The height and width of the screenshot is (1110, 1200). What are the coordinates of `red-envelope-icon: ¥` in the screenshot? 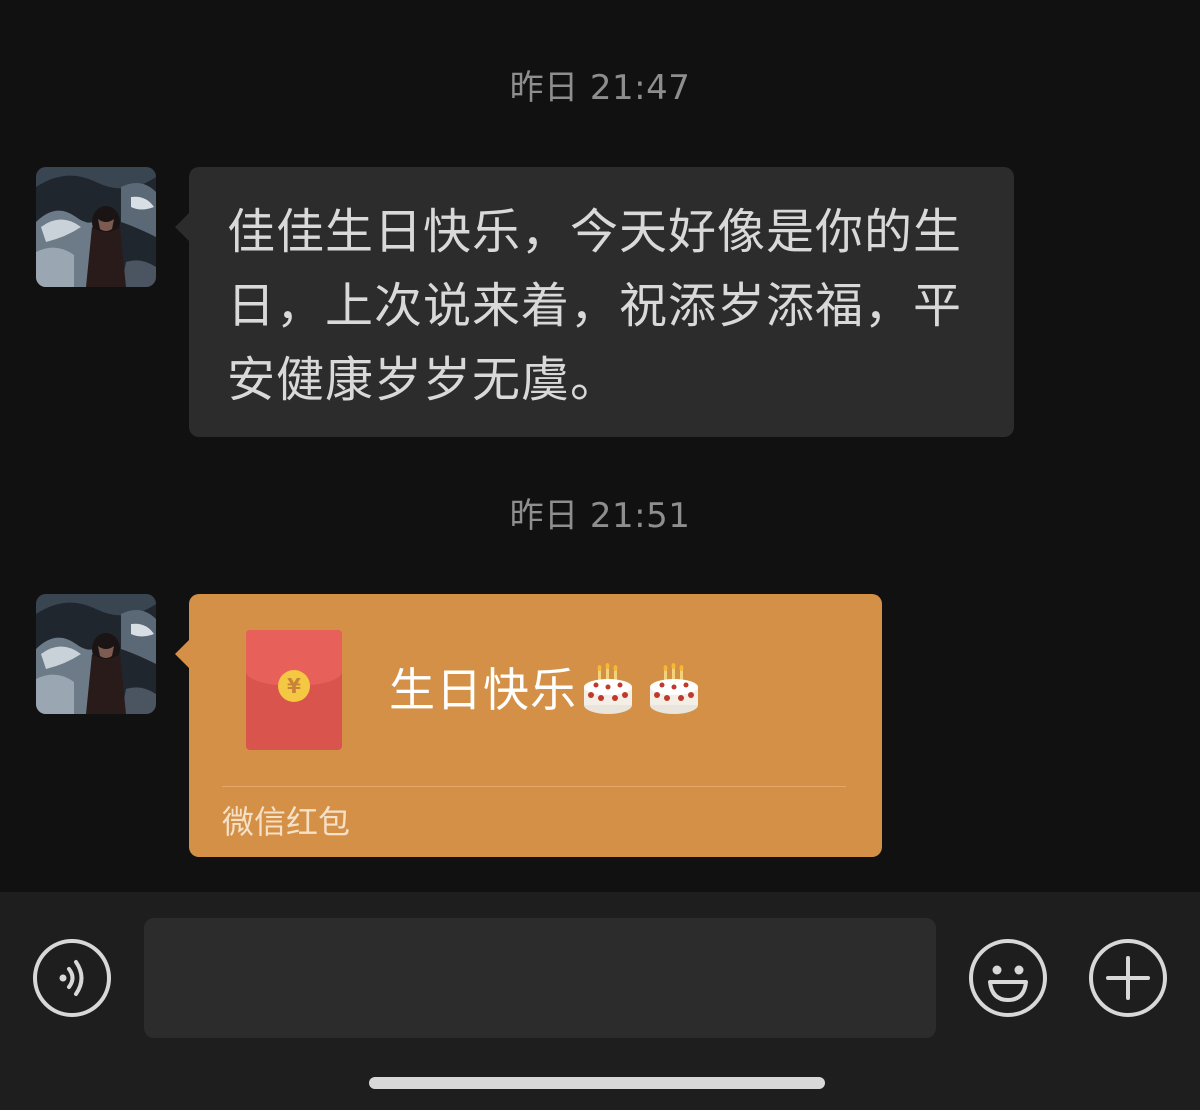 It's located at (294, 690).